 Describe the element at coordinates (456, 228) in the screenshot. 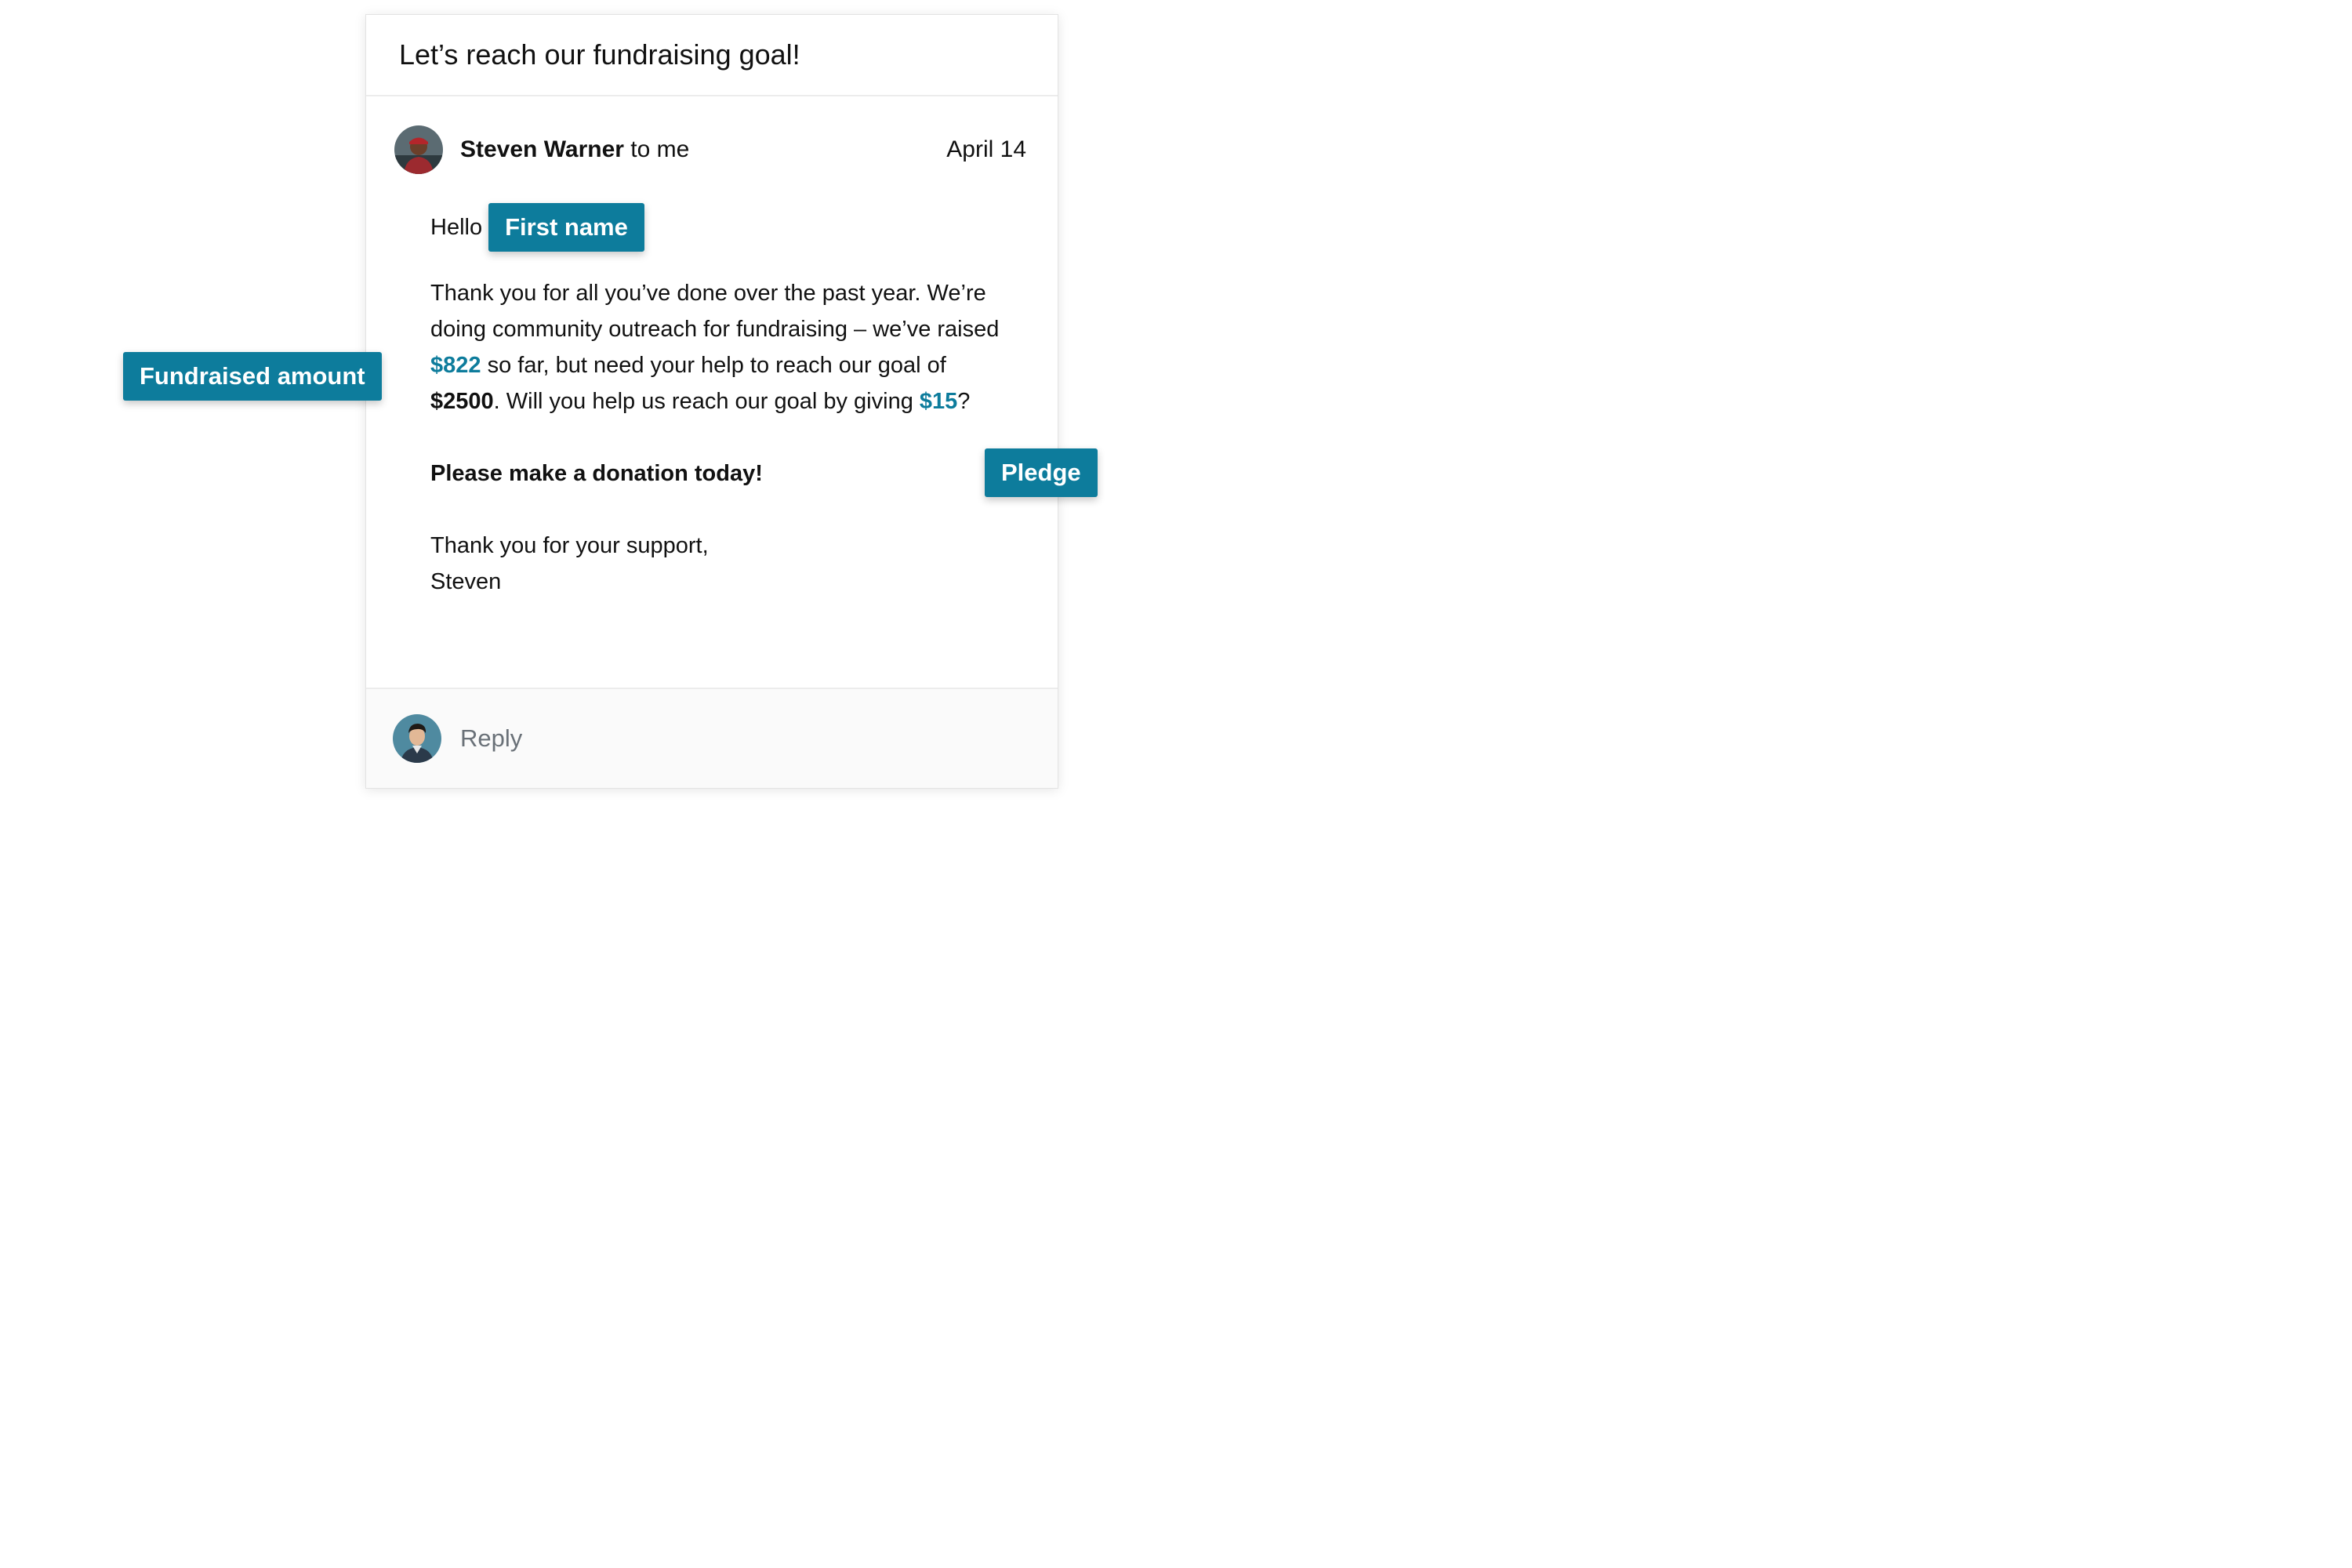

I see `greeting-text: Hello` at that location.